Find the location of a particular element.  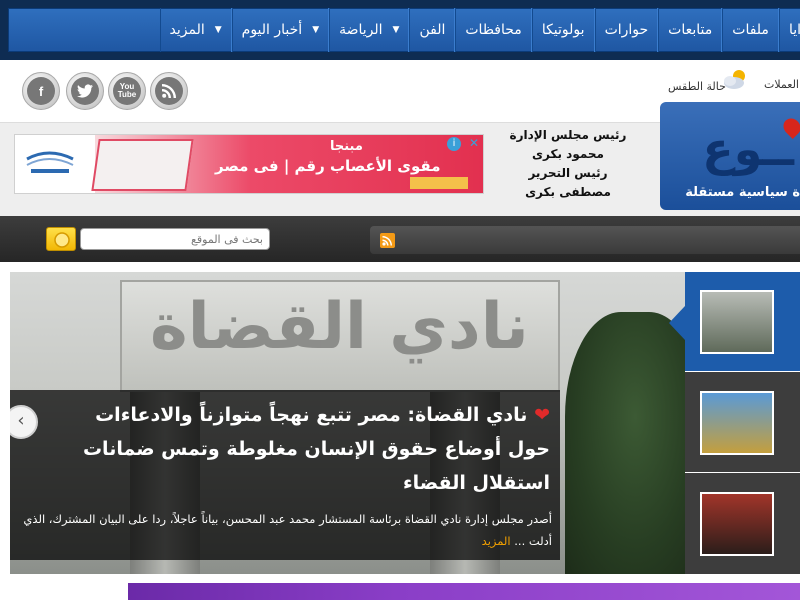

nav-item-label: حوارات is located at coordinates (626, 30).